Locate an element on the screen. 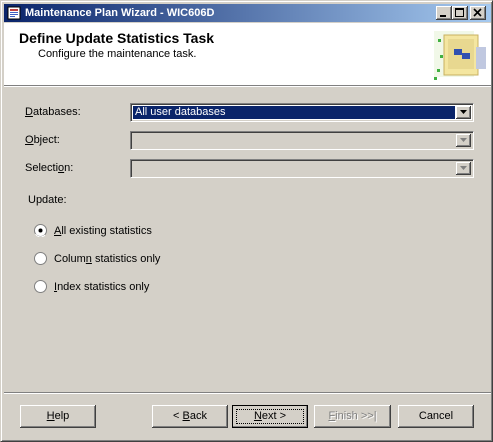  cancel-label: Cancel is located at coordinates (436, 416).